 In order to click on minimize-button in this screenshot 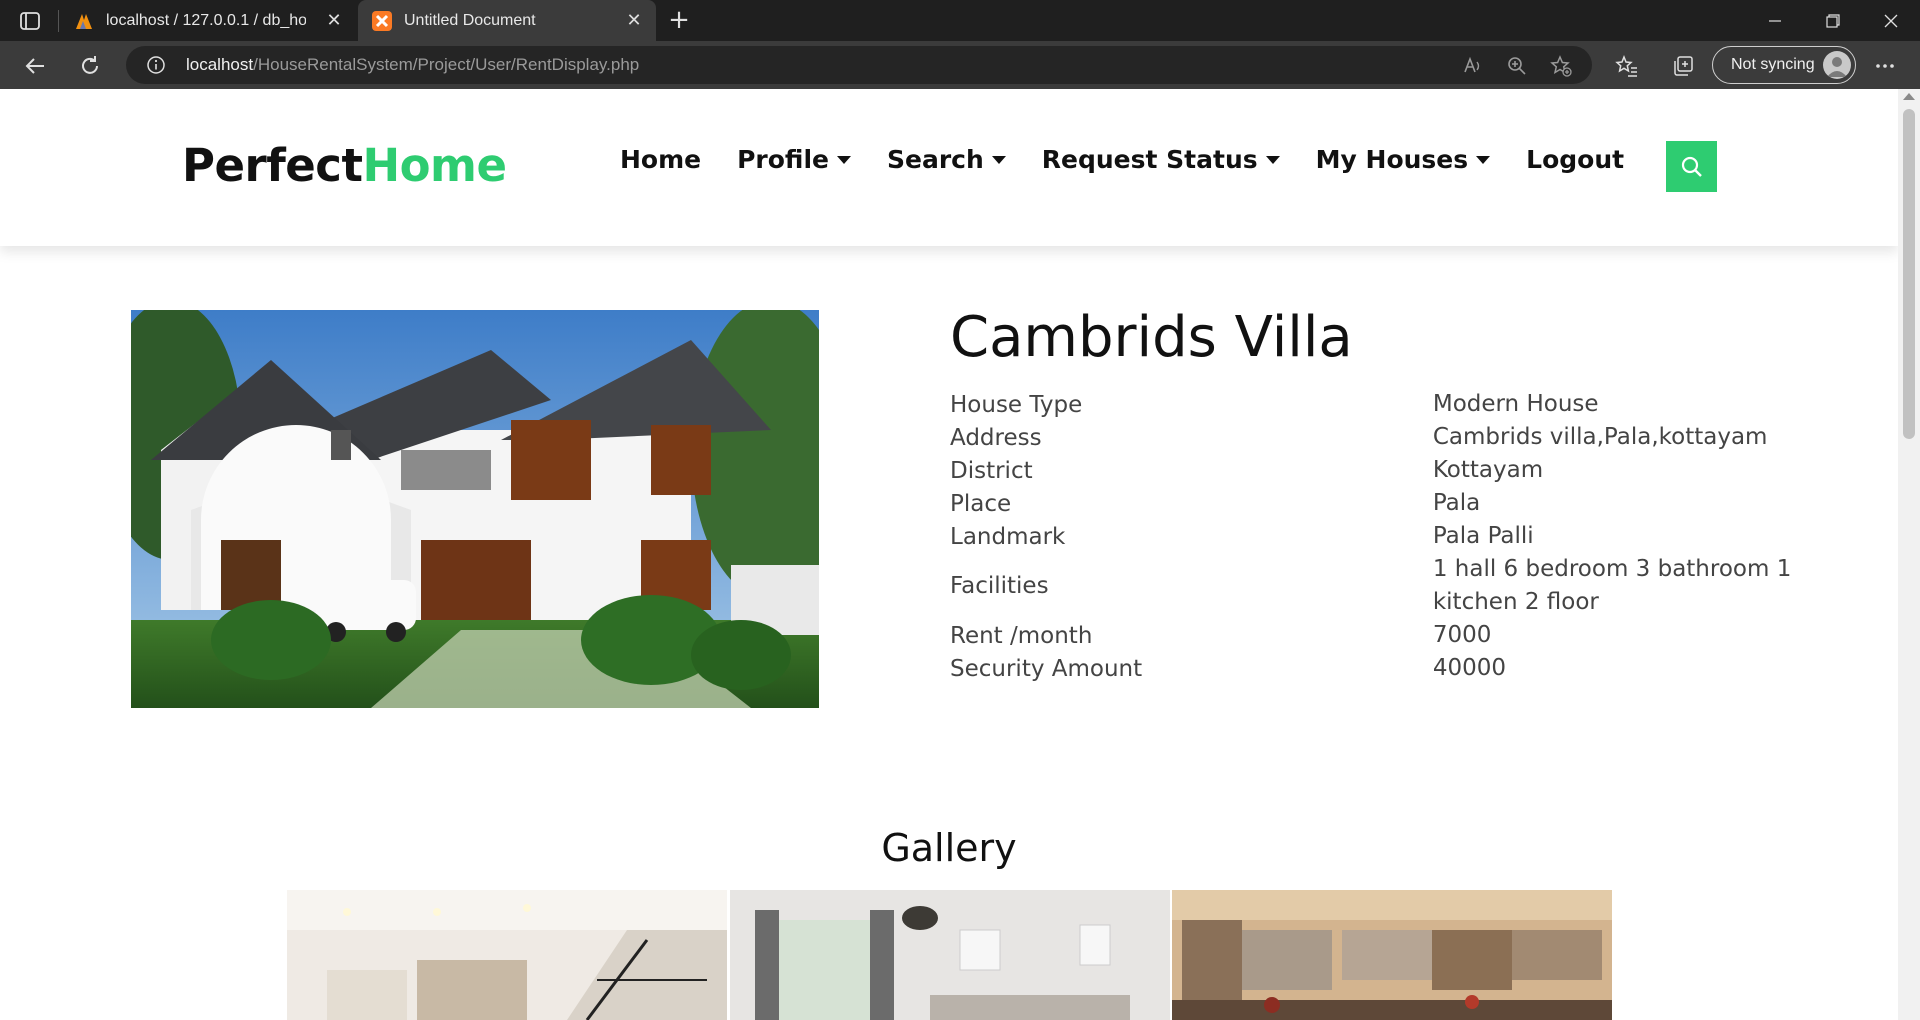, I will do `click(1775, 20)`.